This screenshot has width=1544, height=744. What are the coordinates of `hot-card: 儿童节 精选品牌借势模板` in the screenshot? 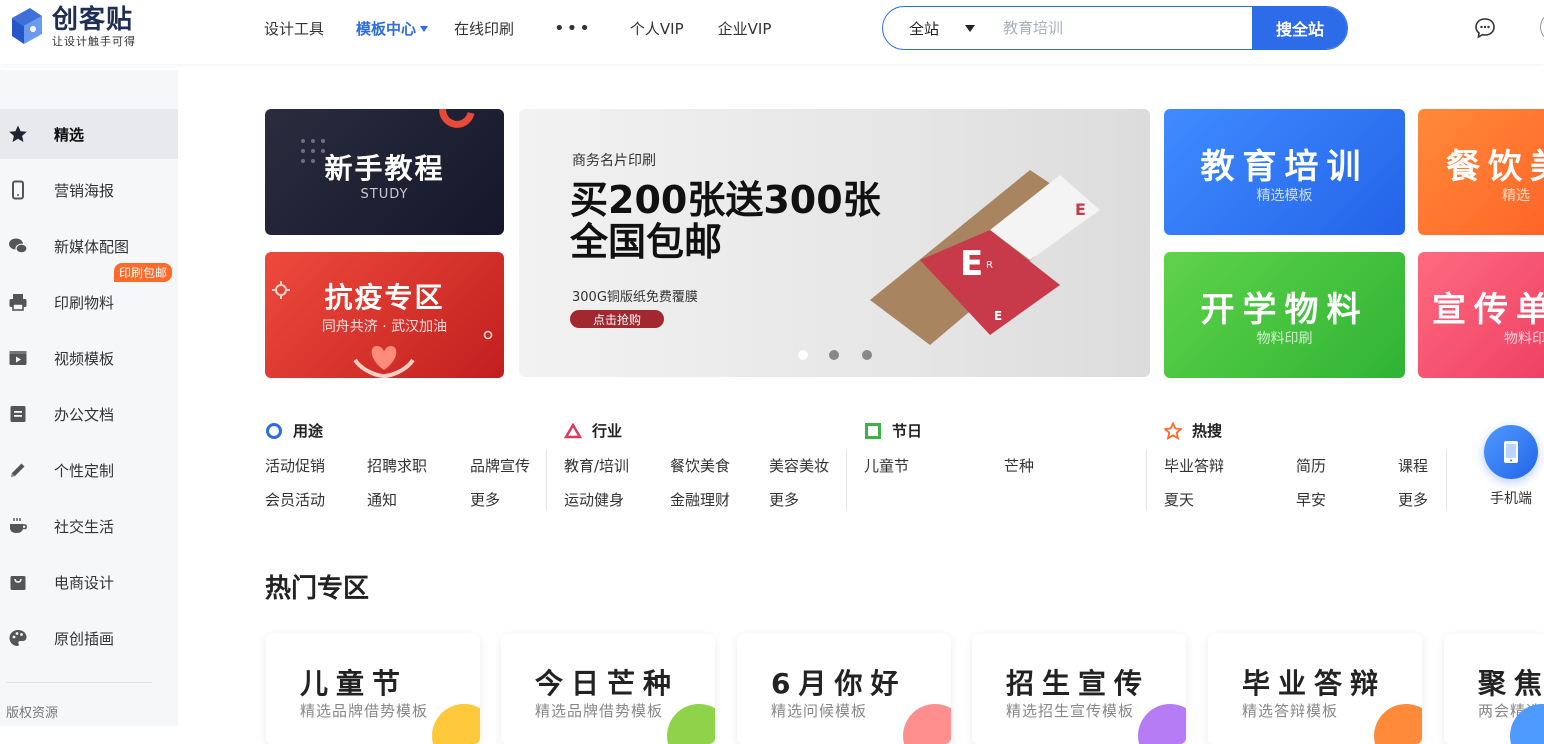 It's located at (373, 689).